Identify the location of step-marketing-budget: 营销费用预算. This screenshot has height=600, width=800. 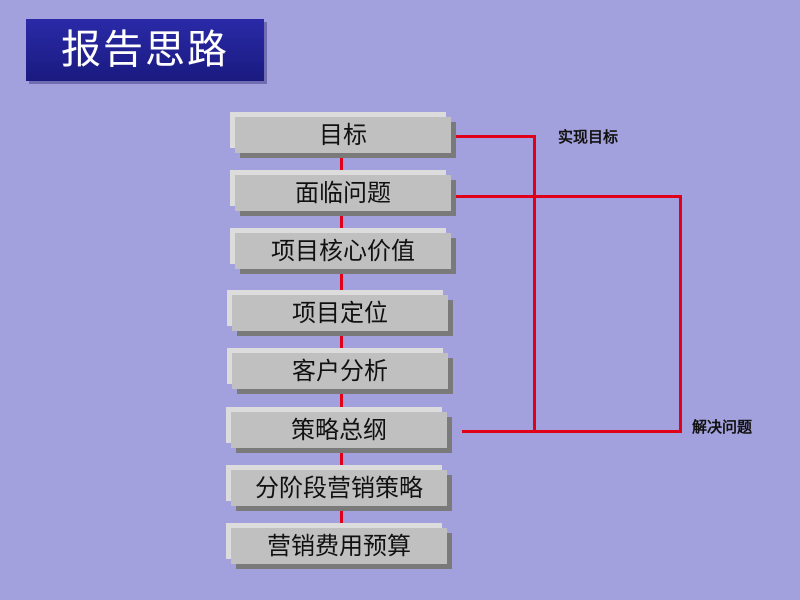
(339, 546).